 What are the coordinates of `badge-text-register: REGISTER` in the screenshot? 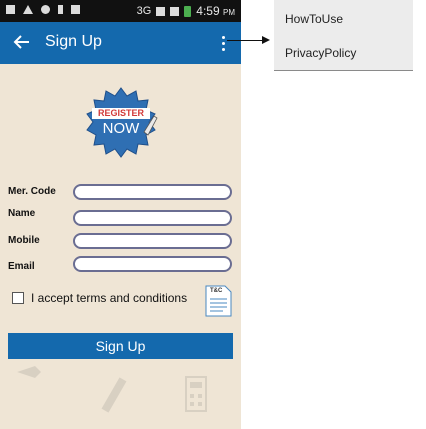 It's located at (121, 113).